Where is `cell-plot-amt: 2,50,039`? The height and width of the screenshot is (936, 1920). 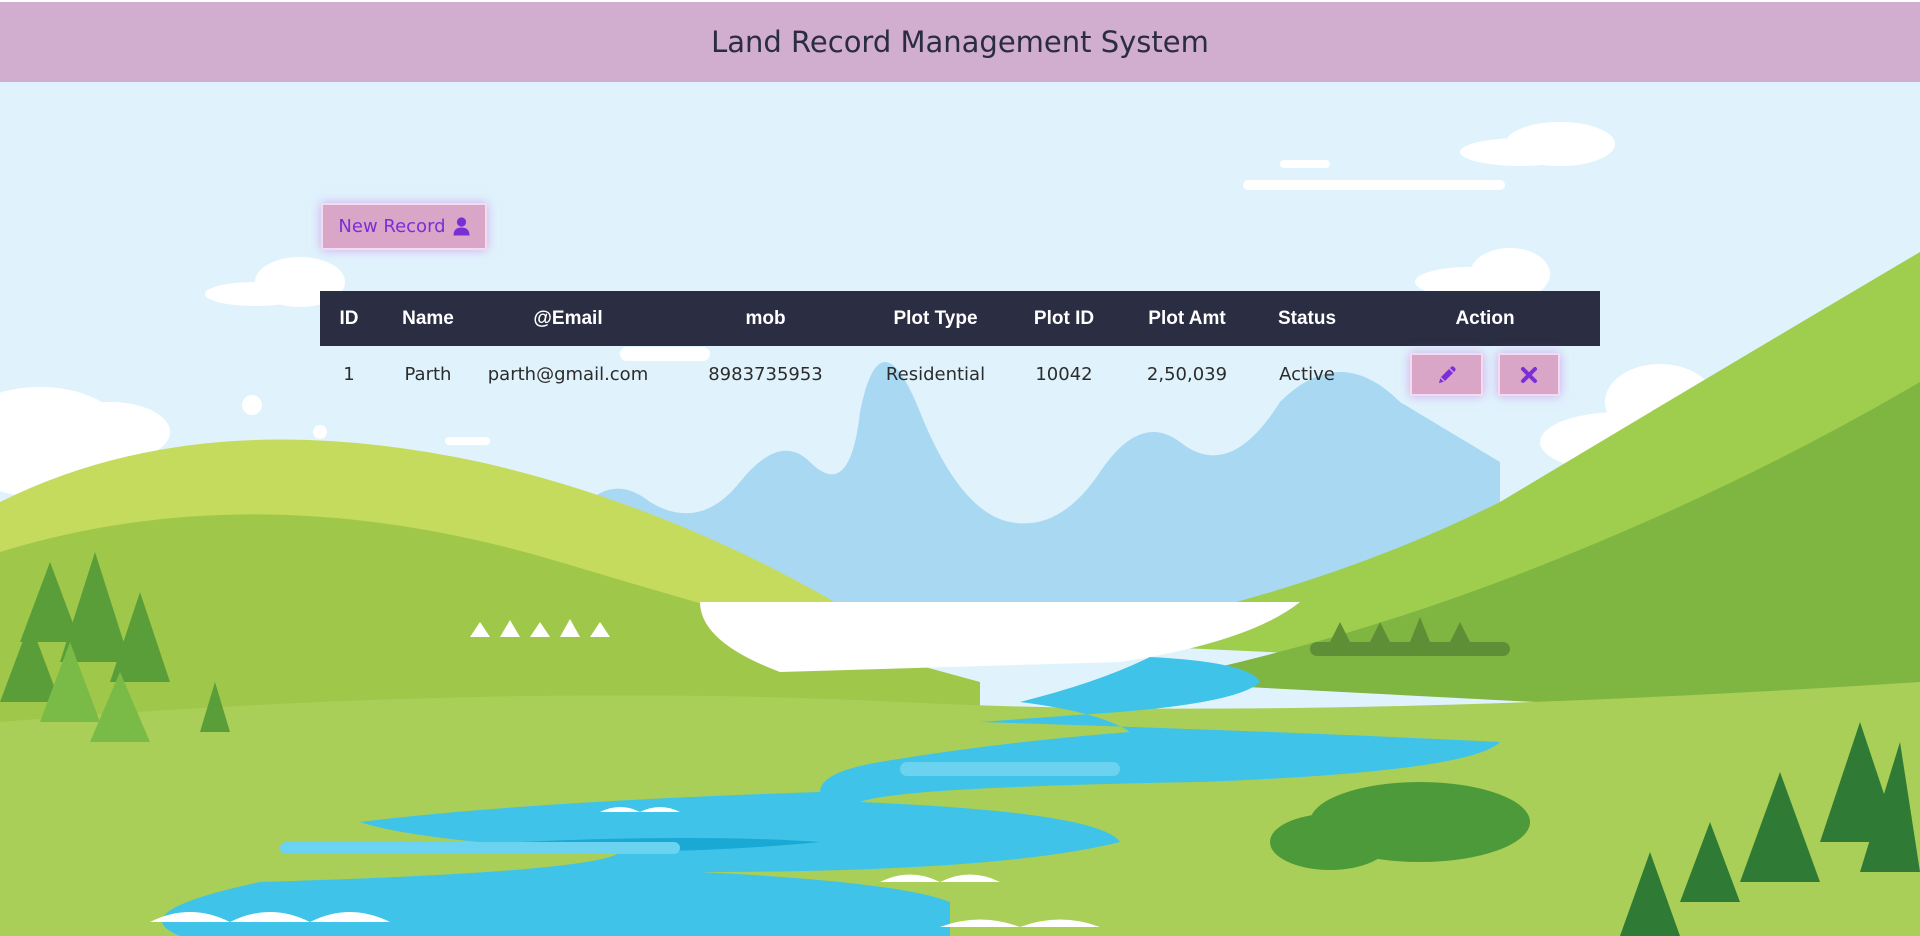 cell-plot-amt: 2,50,039 is located at coordinates (1187, 374).